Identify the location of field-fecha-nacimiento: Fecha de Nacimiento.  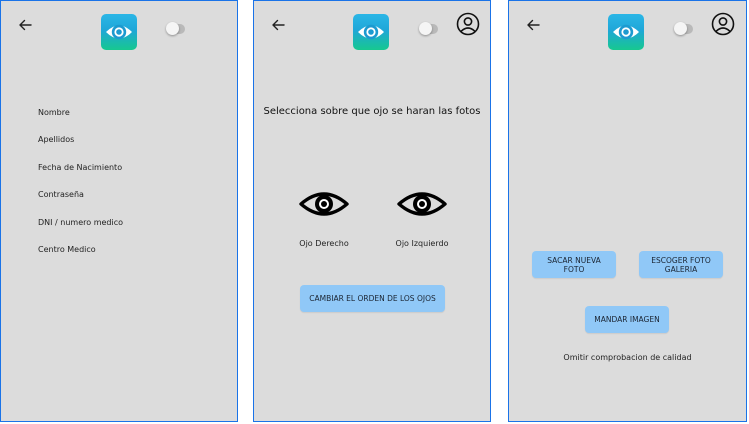
(80, 167).